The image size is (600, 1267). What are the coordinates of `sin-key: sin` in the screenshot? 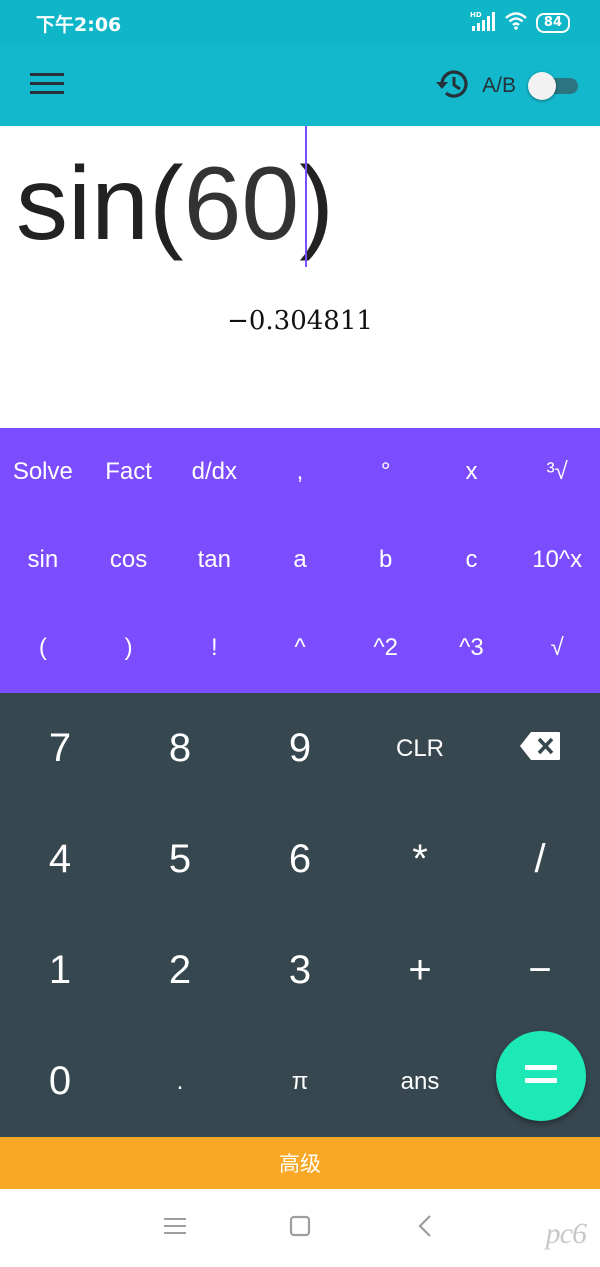 It's located at (43, 560).